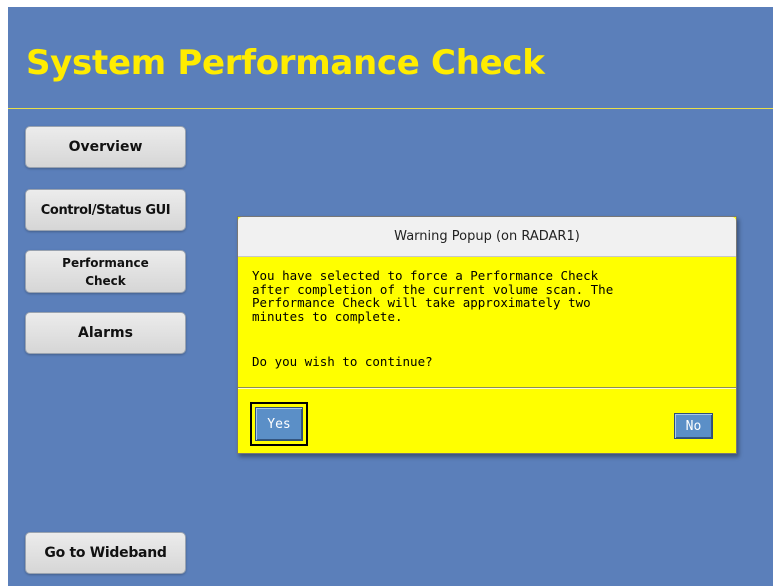 The image size is (773, 586). What do you see at coordinates (285, 63) in the screenshot?
I see `page-title: System Performance Check` at bounding box center [285, 63].